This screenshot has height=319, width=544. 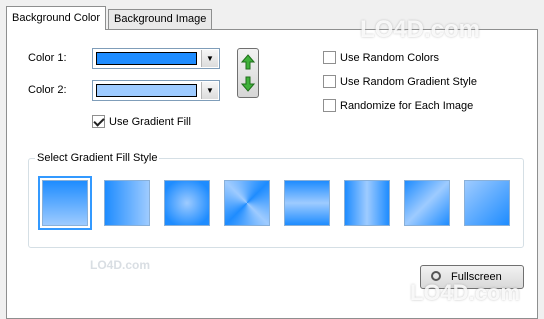 What do you see at coordinates (97, 158) in the screenshot?
I see `gradient-style-group-title: Select Gradient Fill Style` at bounding box center [97, 158].